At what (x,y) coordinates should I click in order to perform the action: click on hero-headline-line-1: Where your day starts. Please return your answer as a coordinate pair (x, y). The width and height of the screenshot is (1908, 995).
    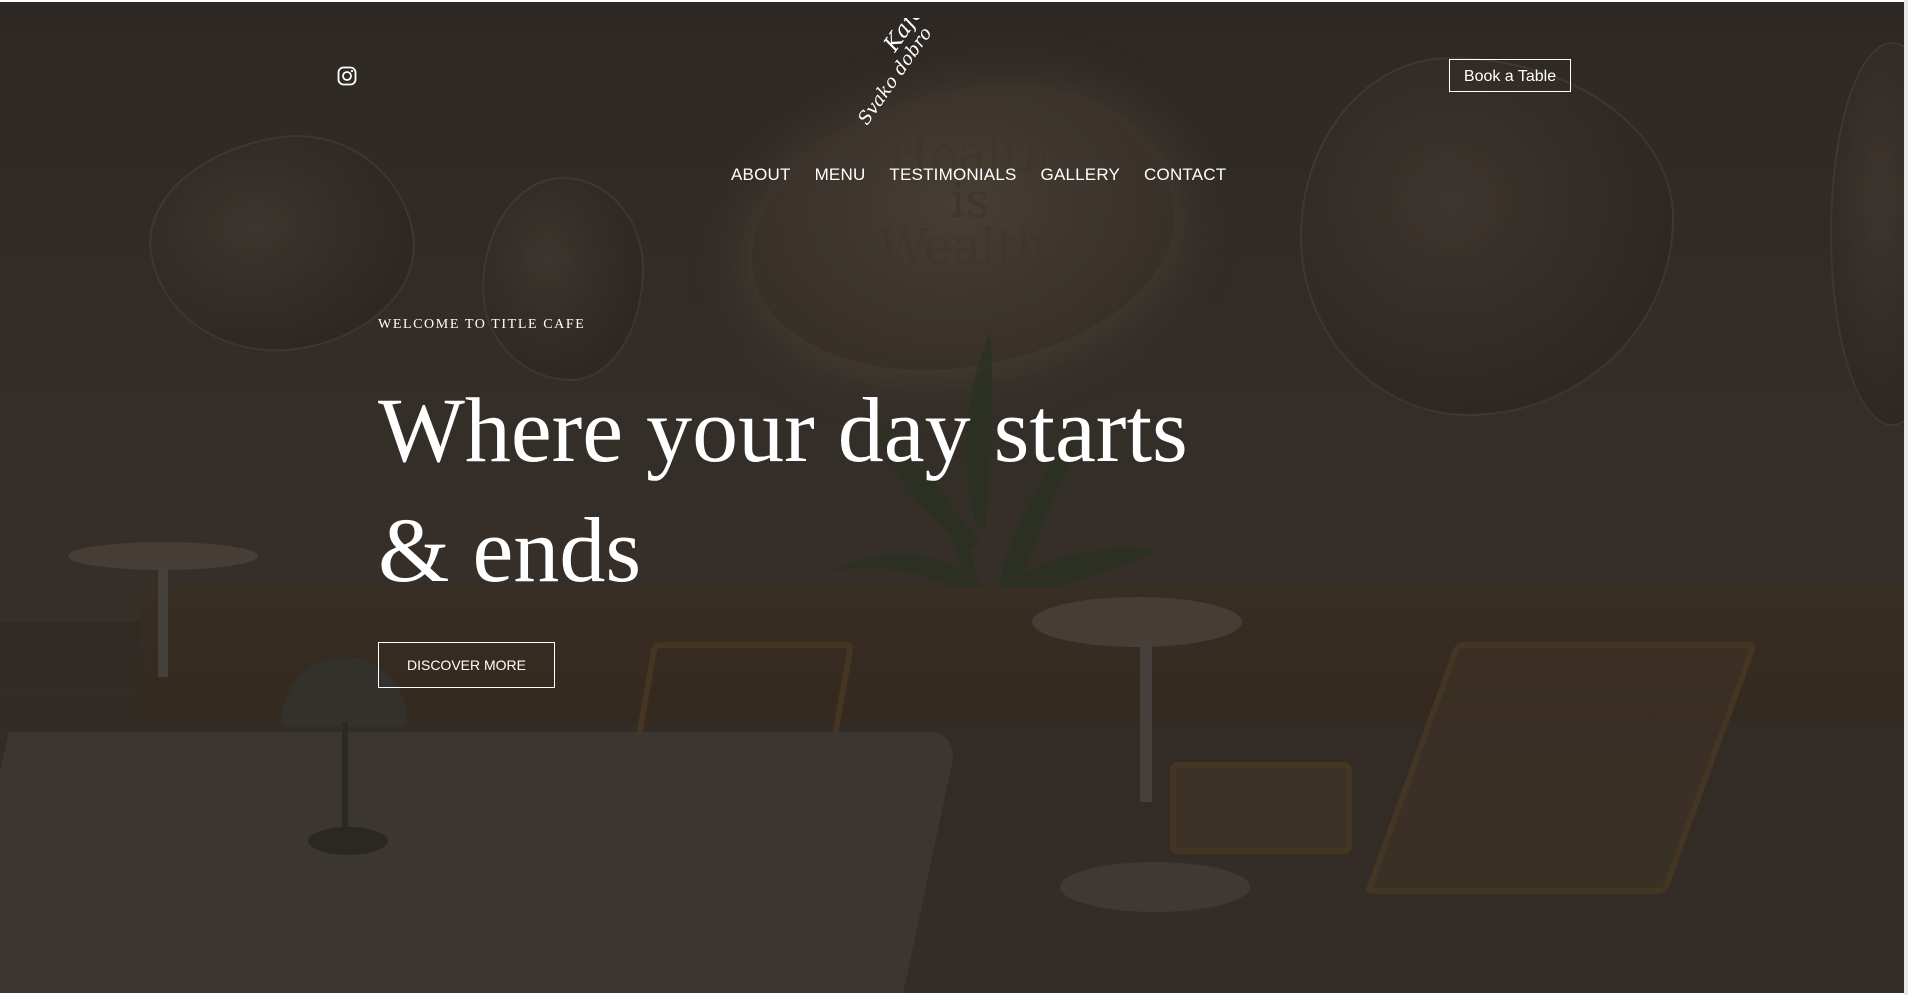
    Looking at the image, I should click on (783, 430).